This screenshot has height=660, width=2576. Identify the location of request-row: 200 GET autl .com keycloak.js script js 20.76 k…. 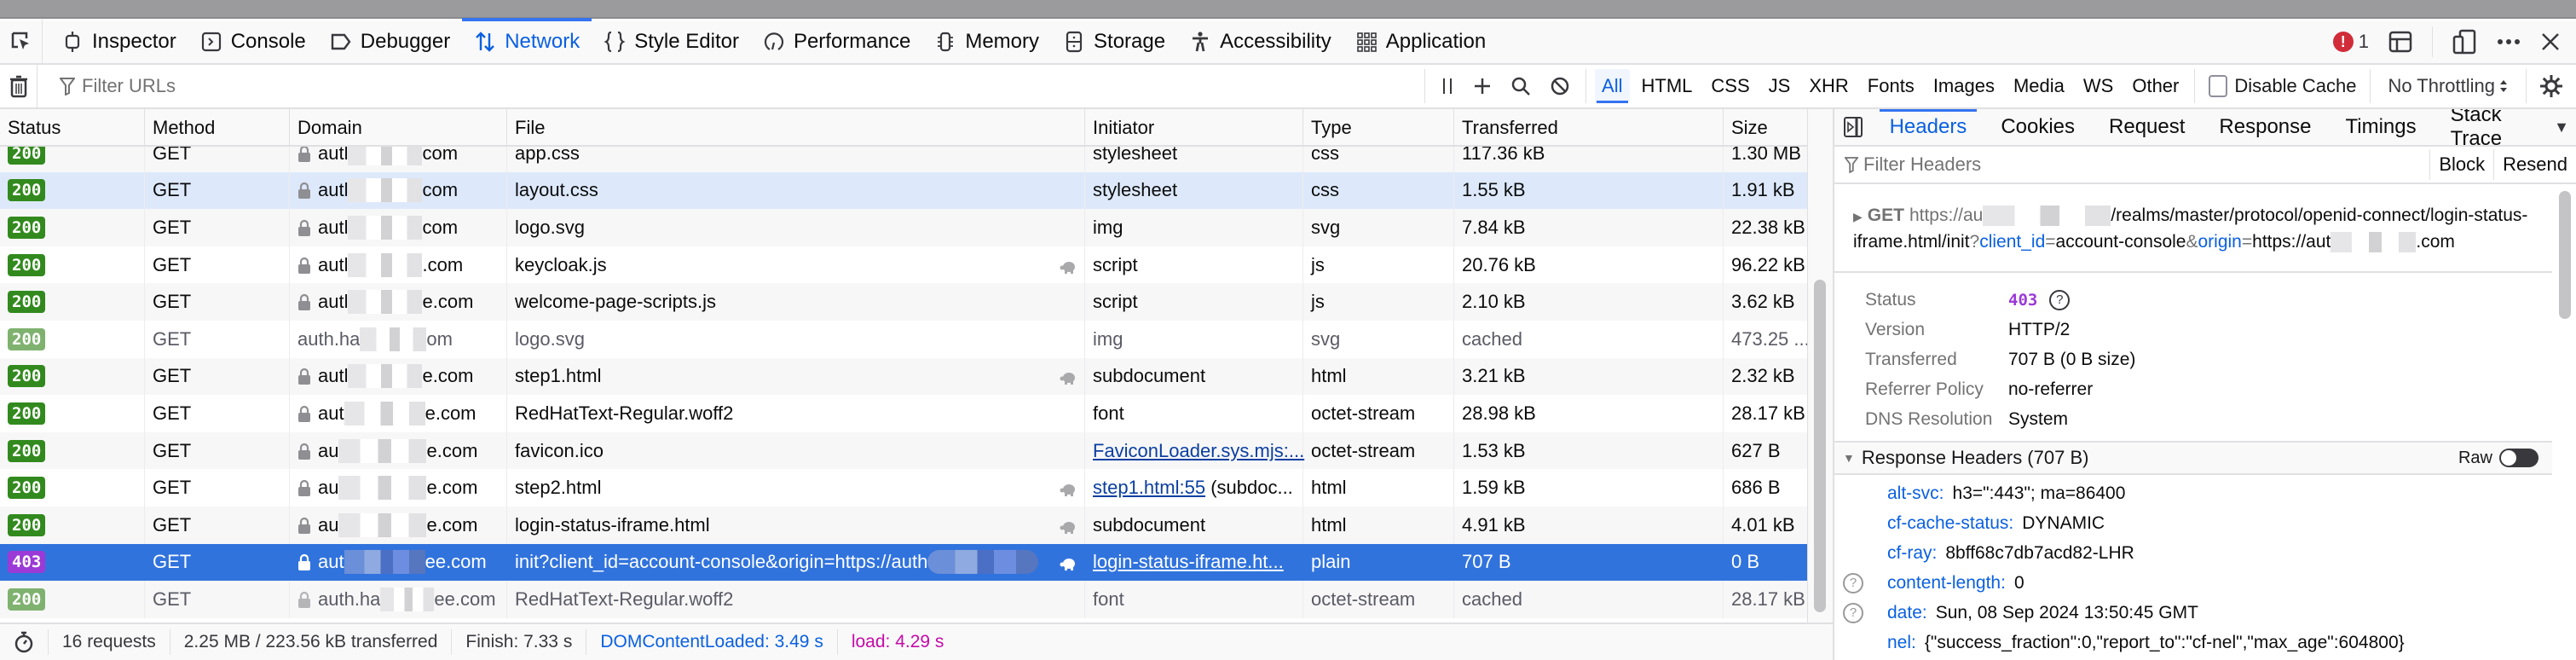
(903, 265).